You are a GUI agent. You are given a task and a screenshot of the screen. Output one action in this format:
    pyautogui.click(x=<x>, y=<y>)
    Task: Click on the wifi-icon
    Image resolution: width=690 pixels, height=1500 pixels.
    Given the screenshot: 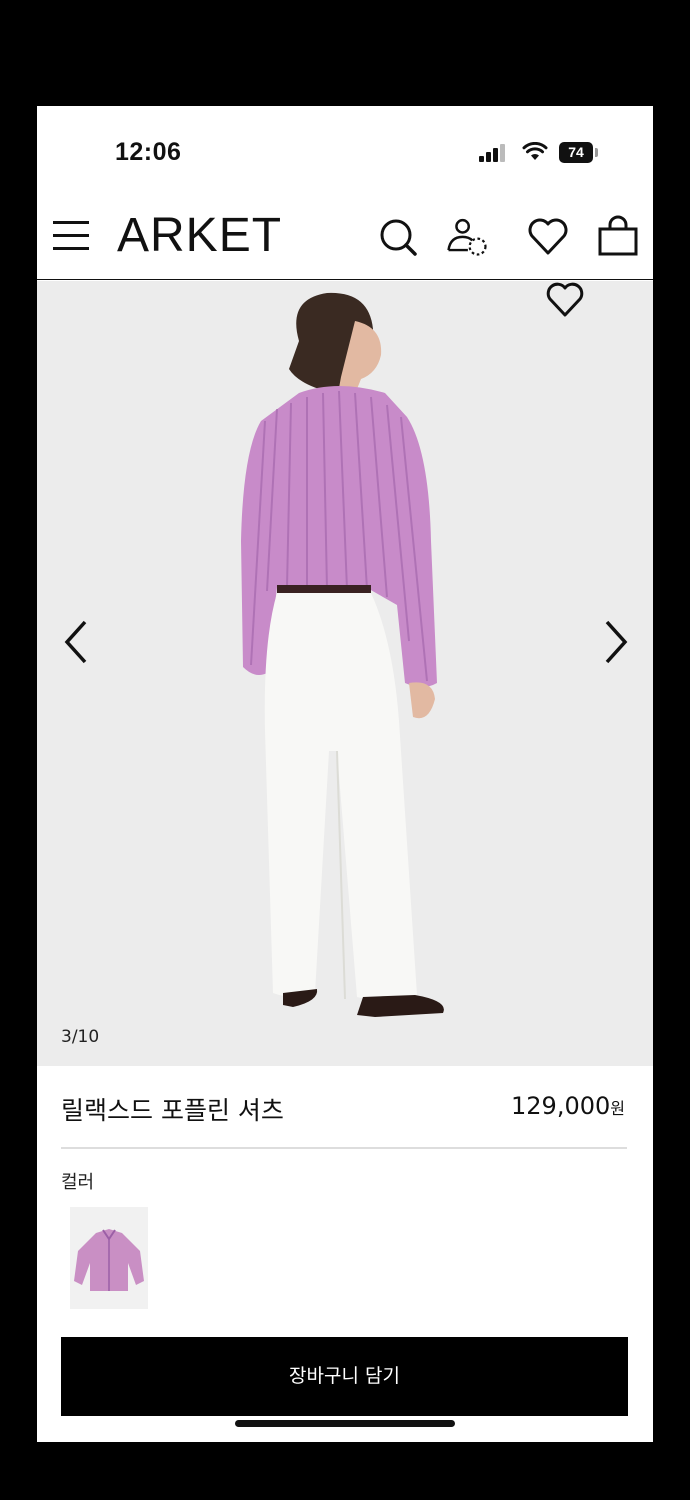 What is the action you would take?
    pyautogui.click(x=535, y=151)
    